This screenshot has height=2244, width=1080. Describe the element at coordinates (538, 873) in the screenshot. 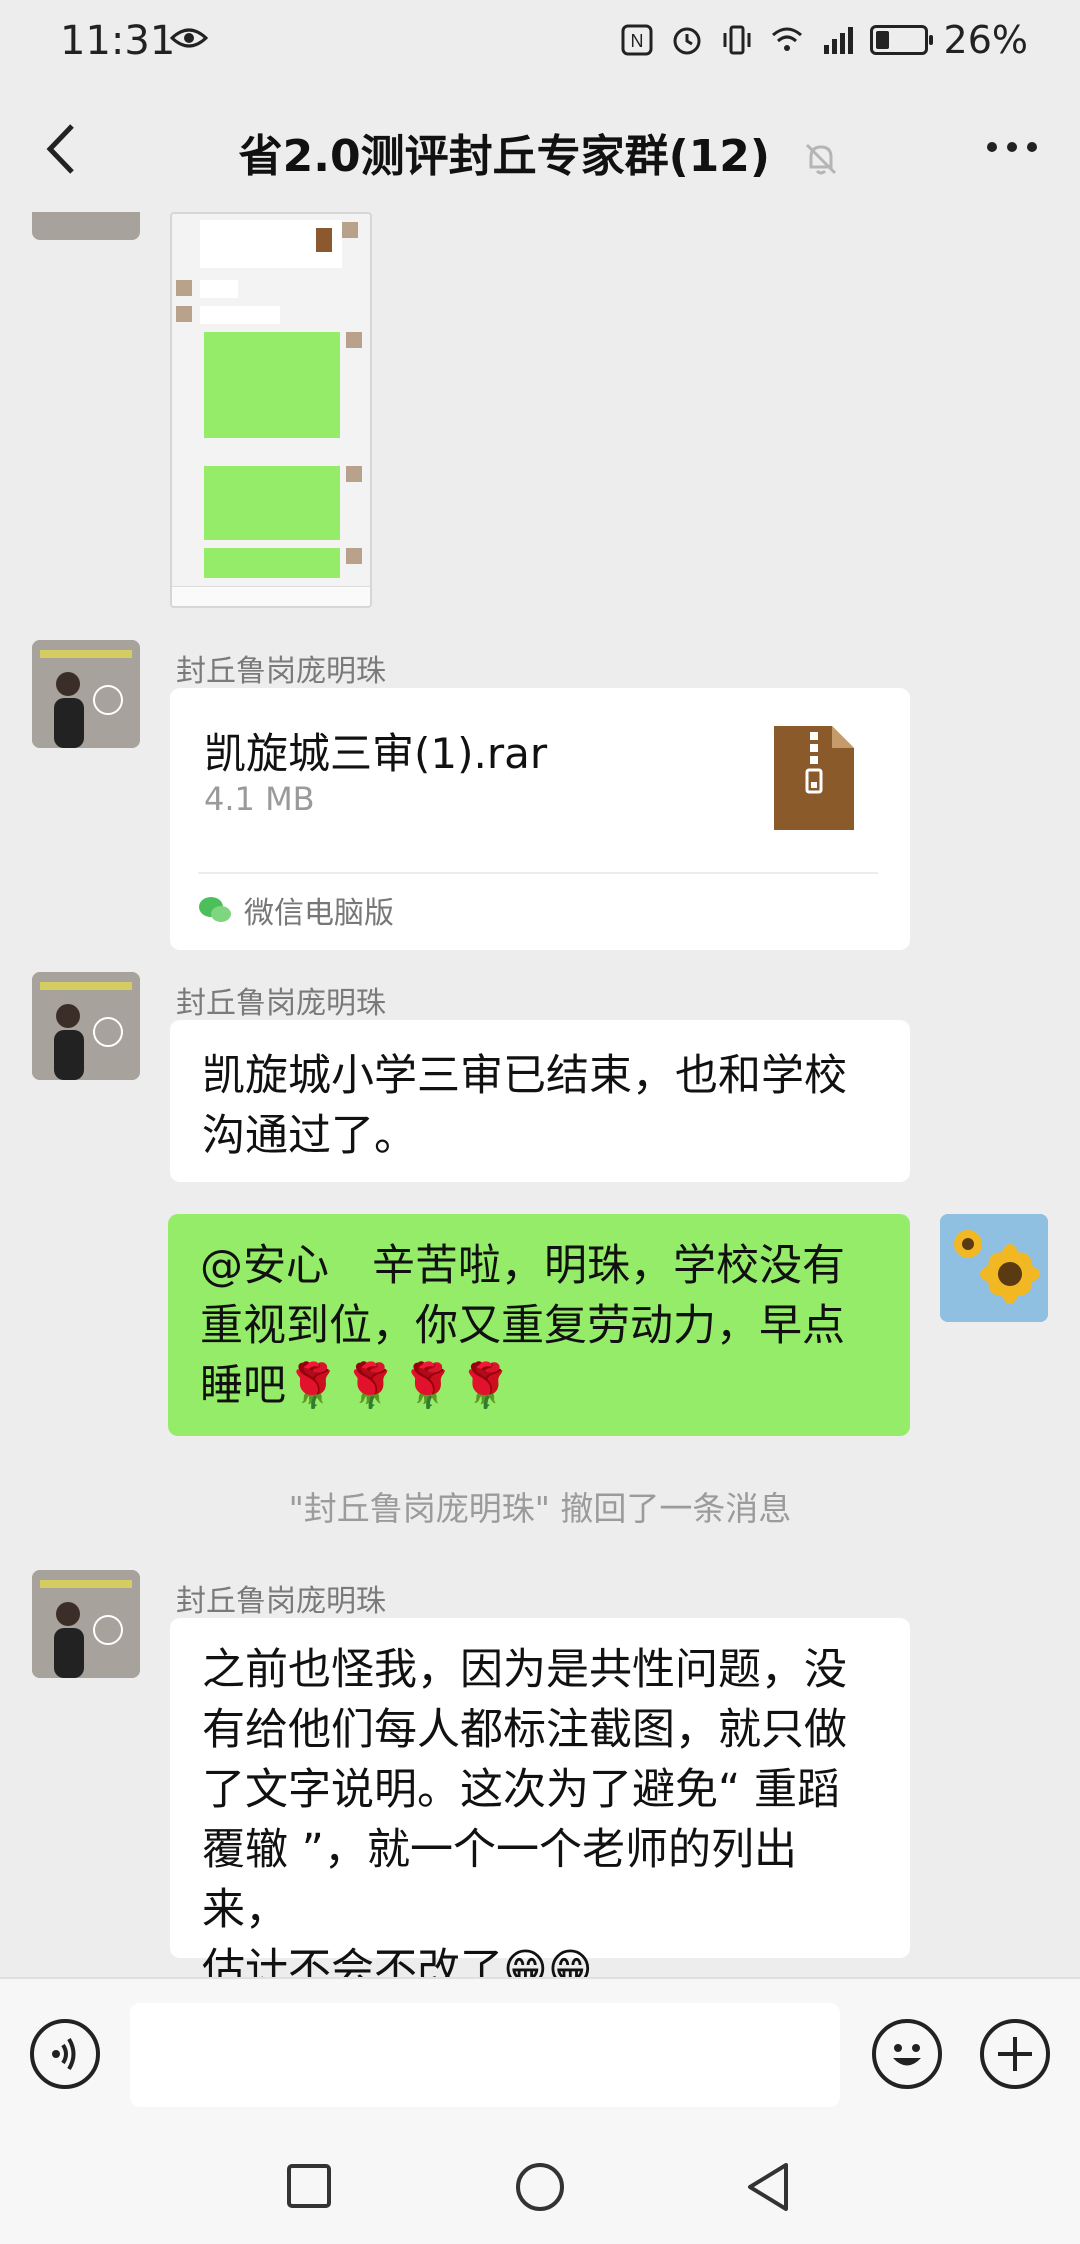

I see `divider` at that location.